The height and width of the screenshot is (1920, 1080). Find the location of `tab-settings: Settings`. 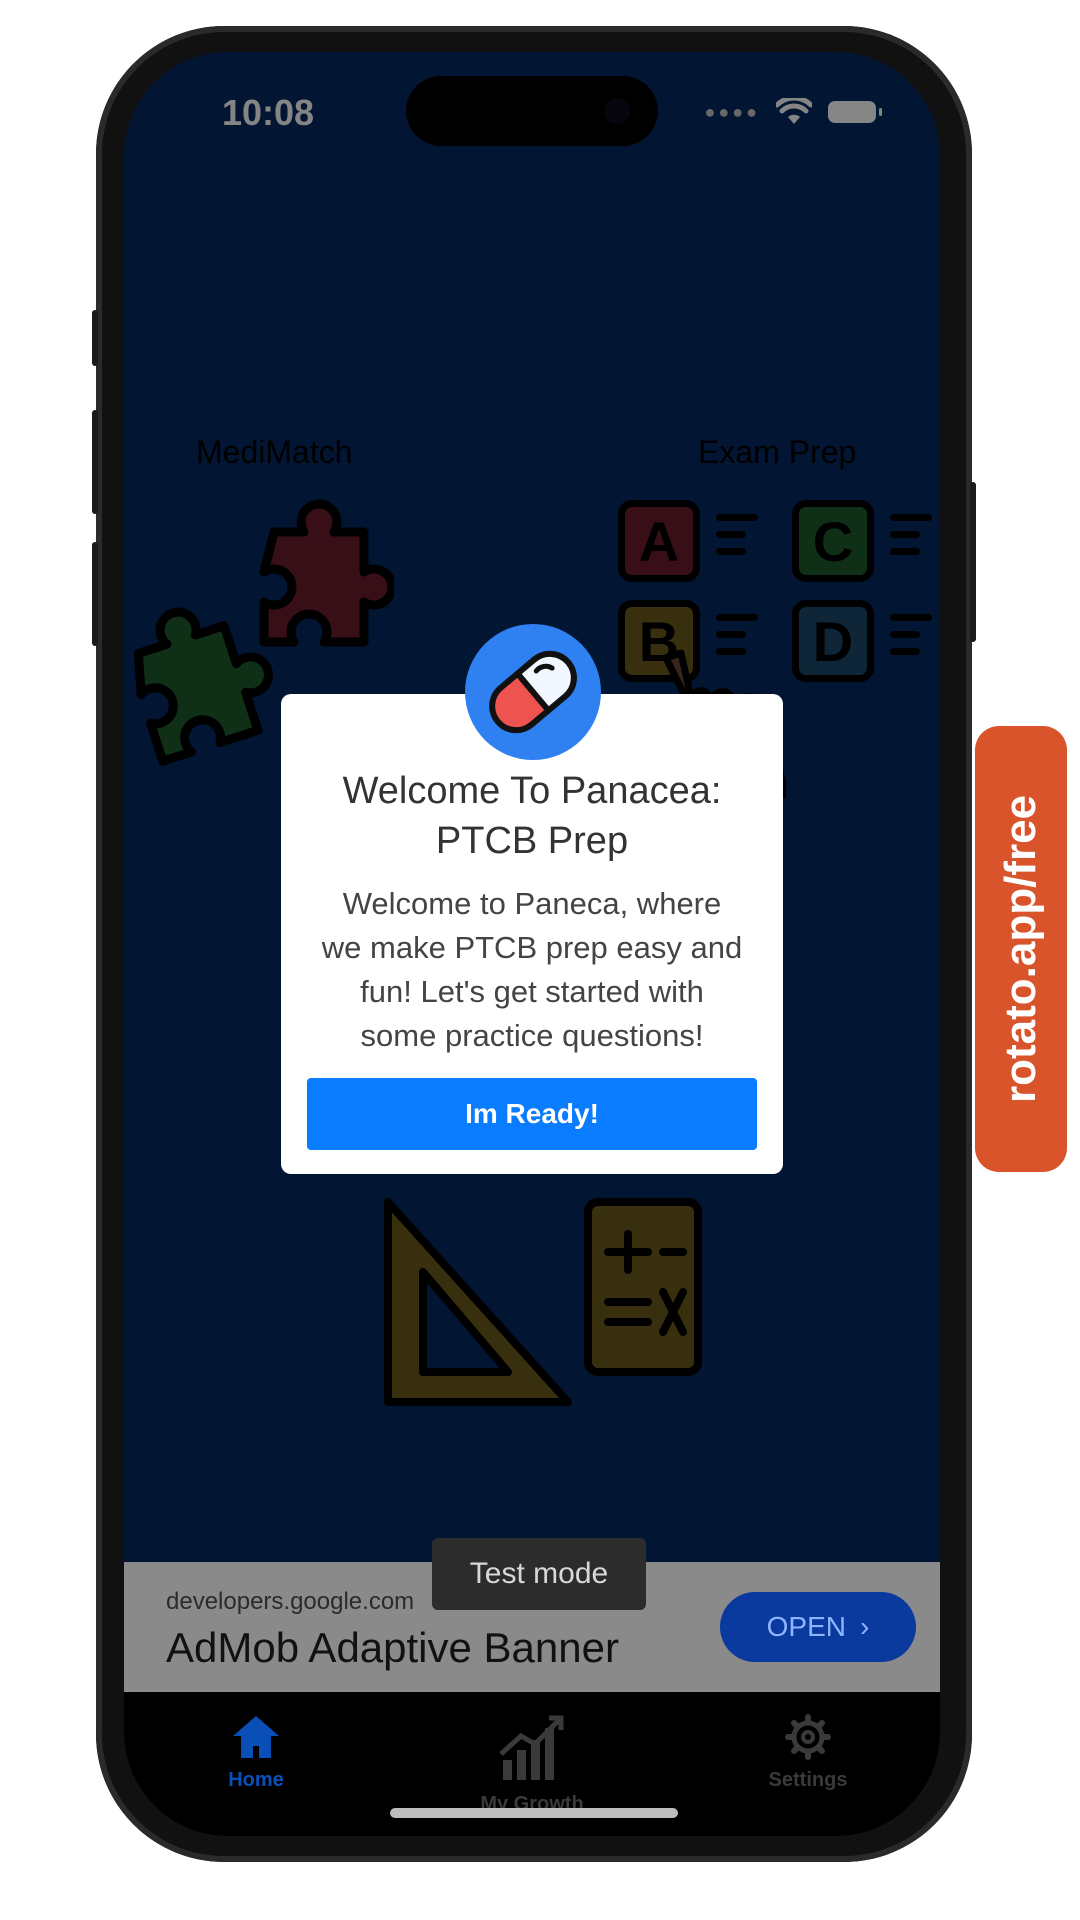

tab-settings: Settings is located at coordinates (808, 1753).